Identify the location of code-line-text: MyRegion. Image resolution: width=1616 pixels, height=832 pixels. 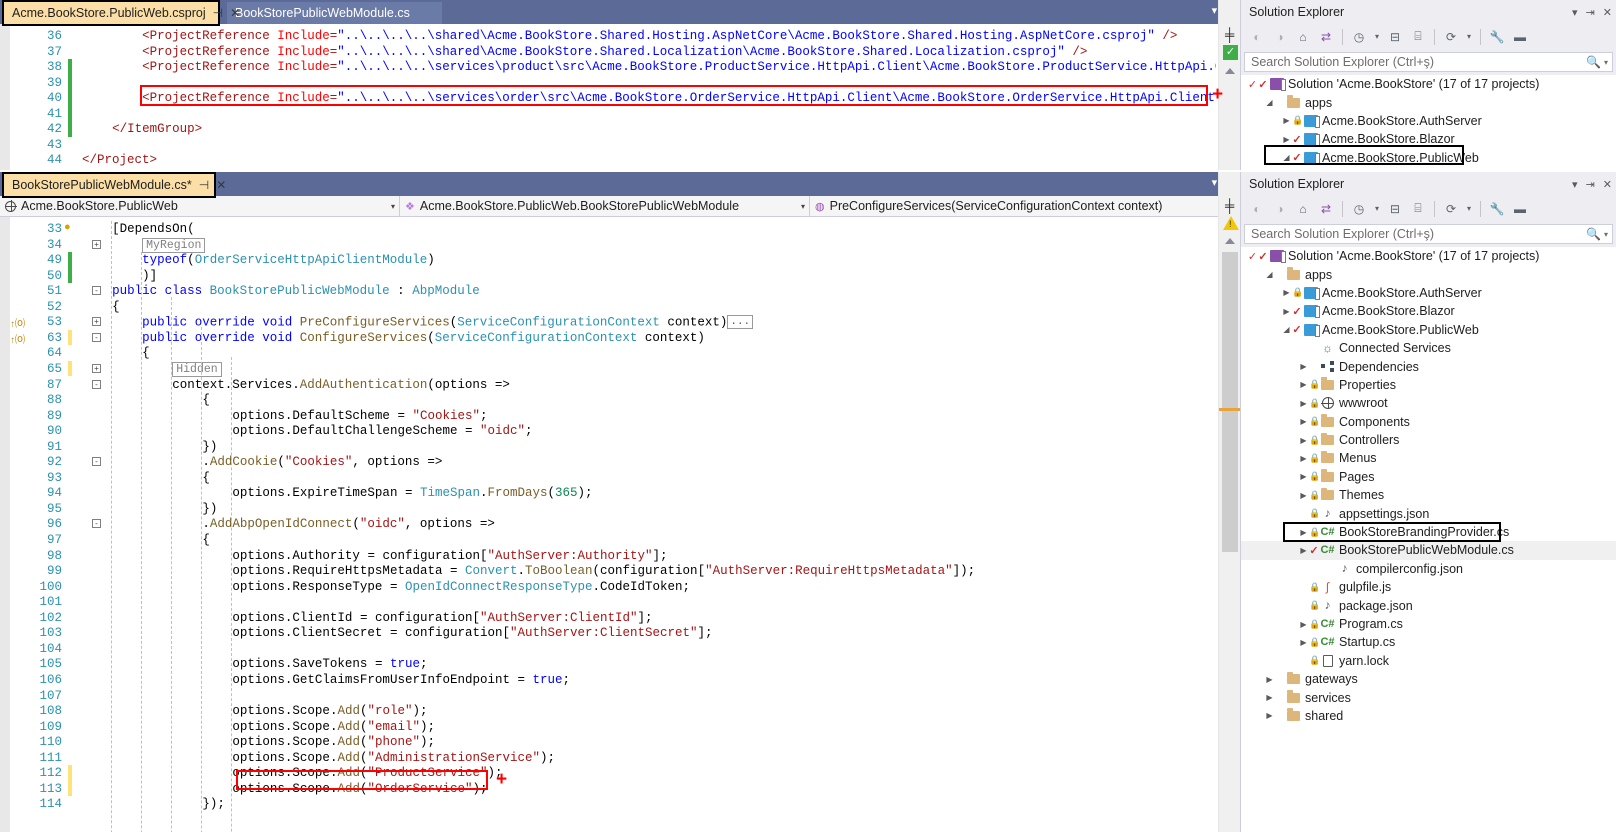
(174, 245).